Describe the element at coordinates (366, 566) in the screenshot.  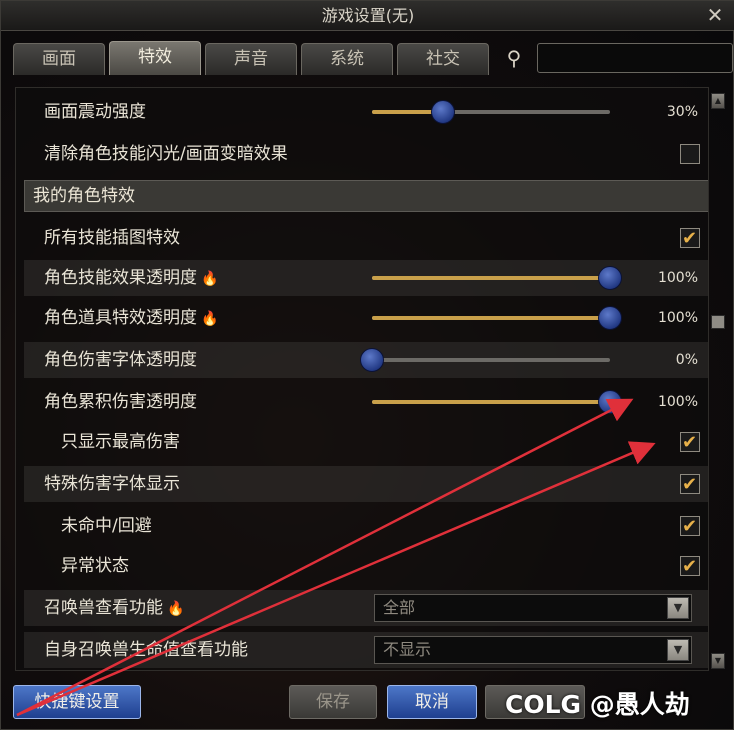
I see `setting-row-abnormal-status: 异常状态` at that location.